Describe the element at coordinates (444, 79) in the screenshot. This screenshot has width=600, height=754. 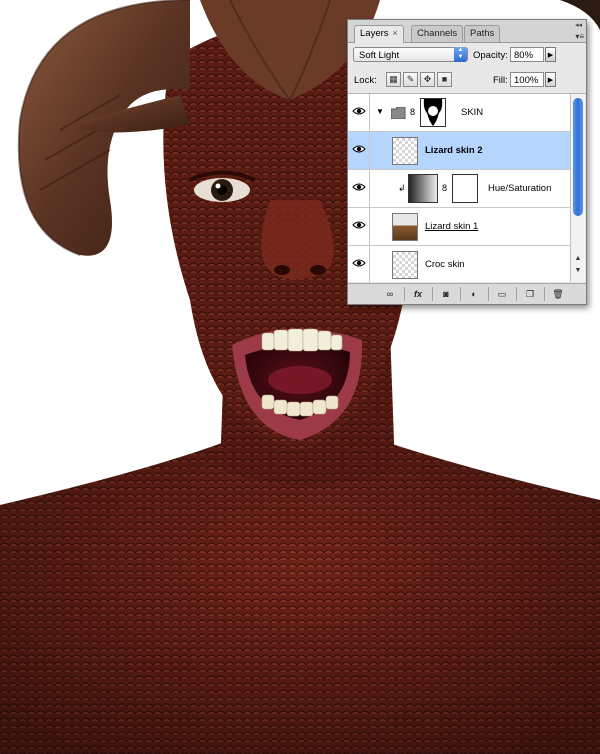
I see `lock-all-icon: ■` at that location.